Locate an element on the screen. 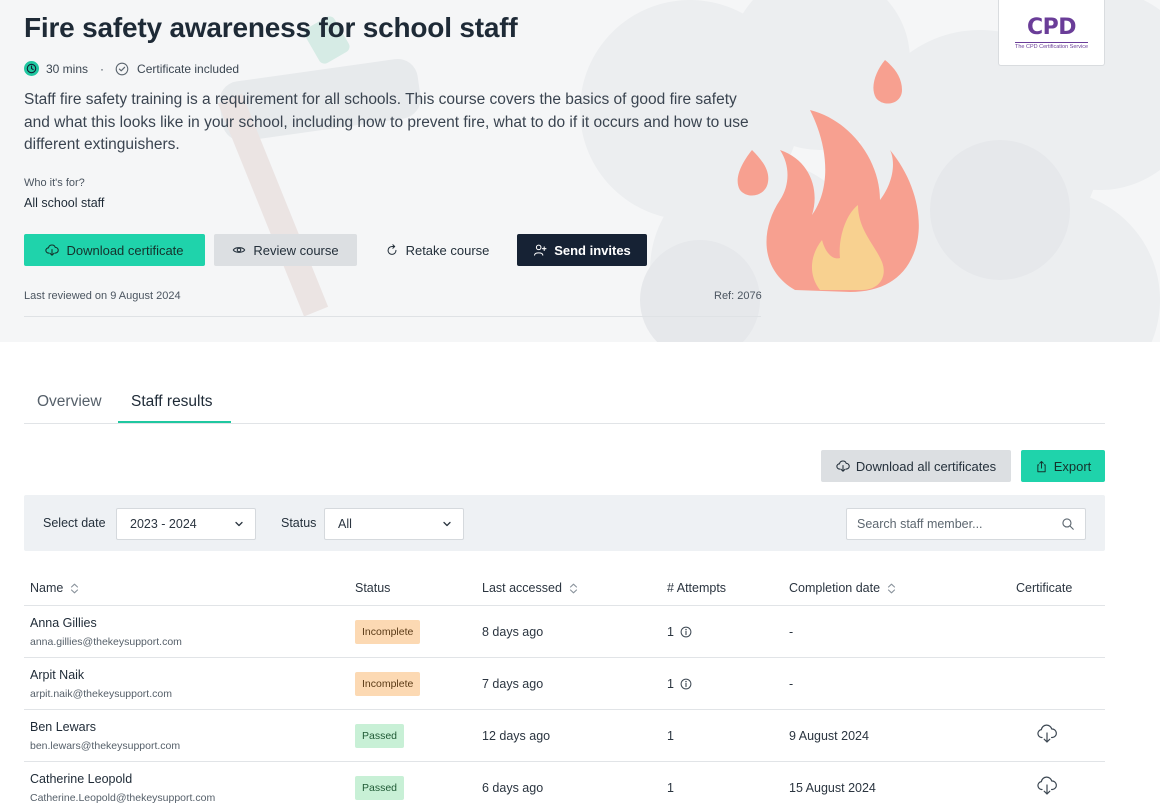  export-button: Export is located at coordinates (1063, 466).